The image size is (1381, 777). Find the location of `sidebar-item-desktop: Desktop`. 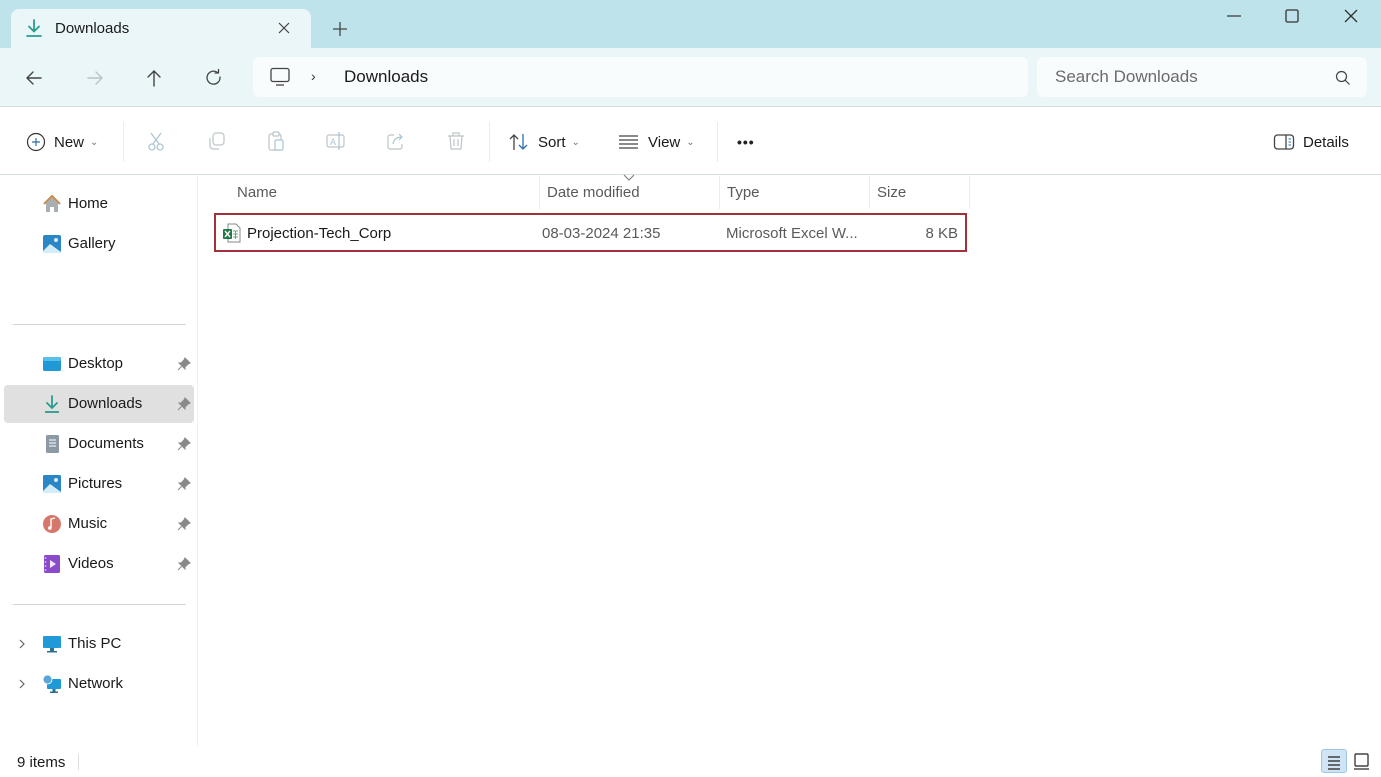

sidebar-item-desktop: Desktop is located at coordinates (99, 364).